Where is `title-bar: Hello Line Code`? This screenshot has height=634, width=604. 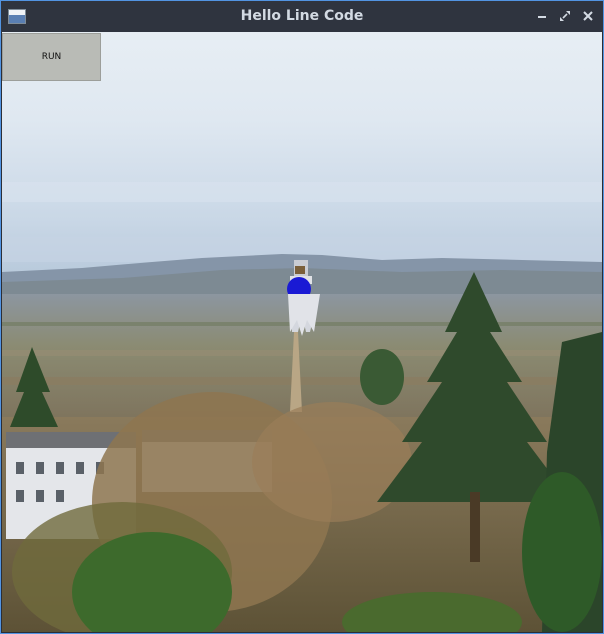
title-bar: Hello Line Code is located at coordinates (302, 16).